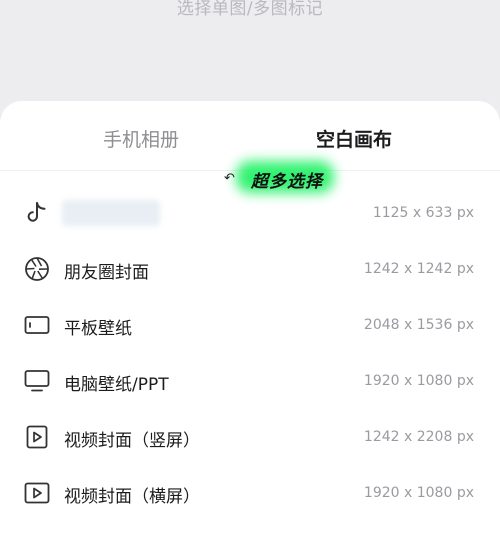 The image size is (500, 541). Describe the element at coordinates (37, 325) in the screenshot. I see `tablet-icon` at that location.